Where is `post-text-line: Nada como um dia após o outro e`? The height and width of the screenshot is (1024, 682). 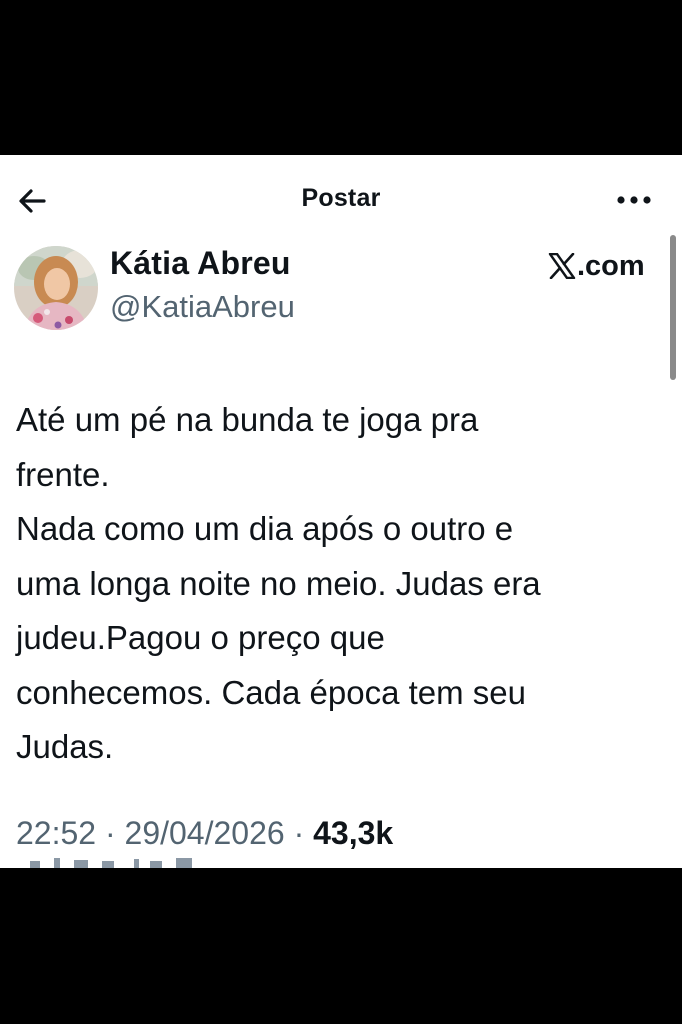 post-text-line: Nada como um dia após o outro e is located at coordinates (265, 528).